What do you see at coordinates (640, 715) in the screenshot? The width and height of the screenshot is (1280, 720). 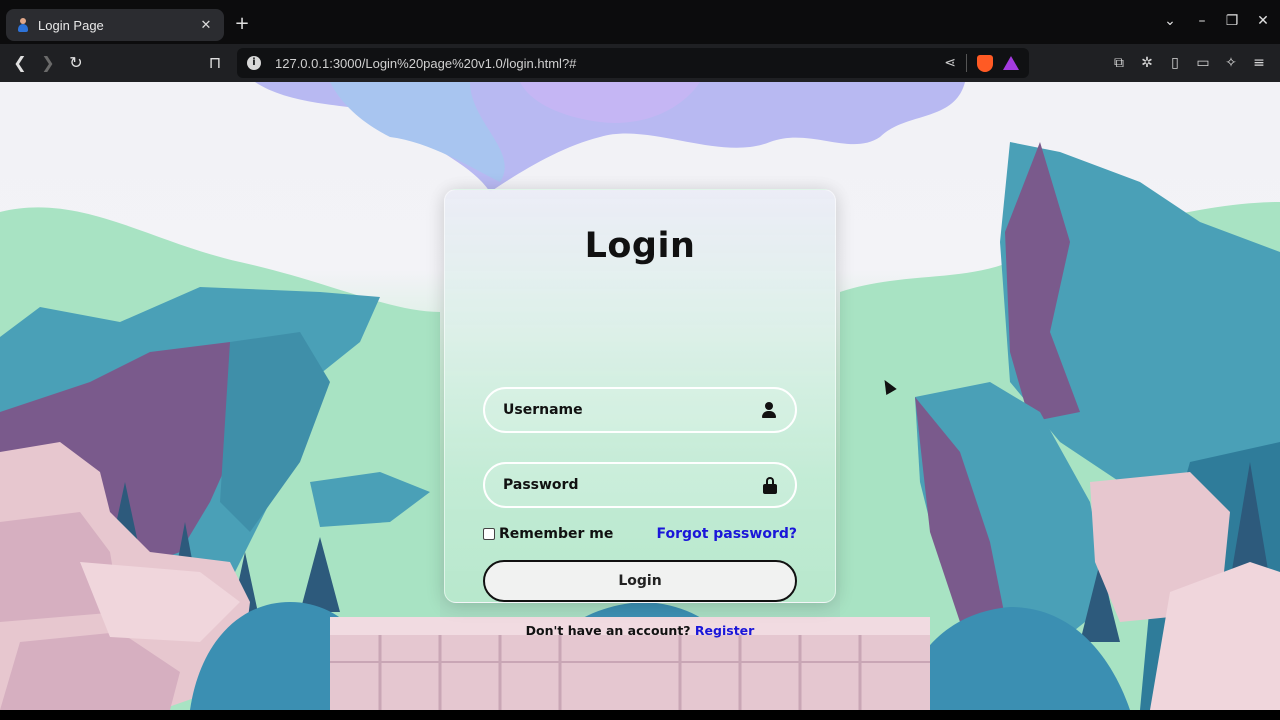 I see `screen-bottom-edge` at bounding box center [640, 715].